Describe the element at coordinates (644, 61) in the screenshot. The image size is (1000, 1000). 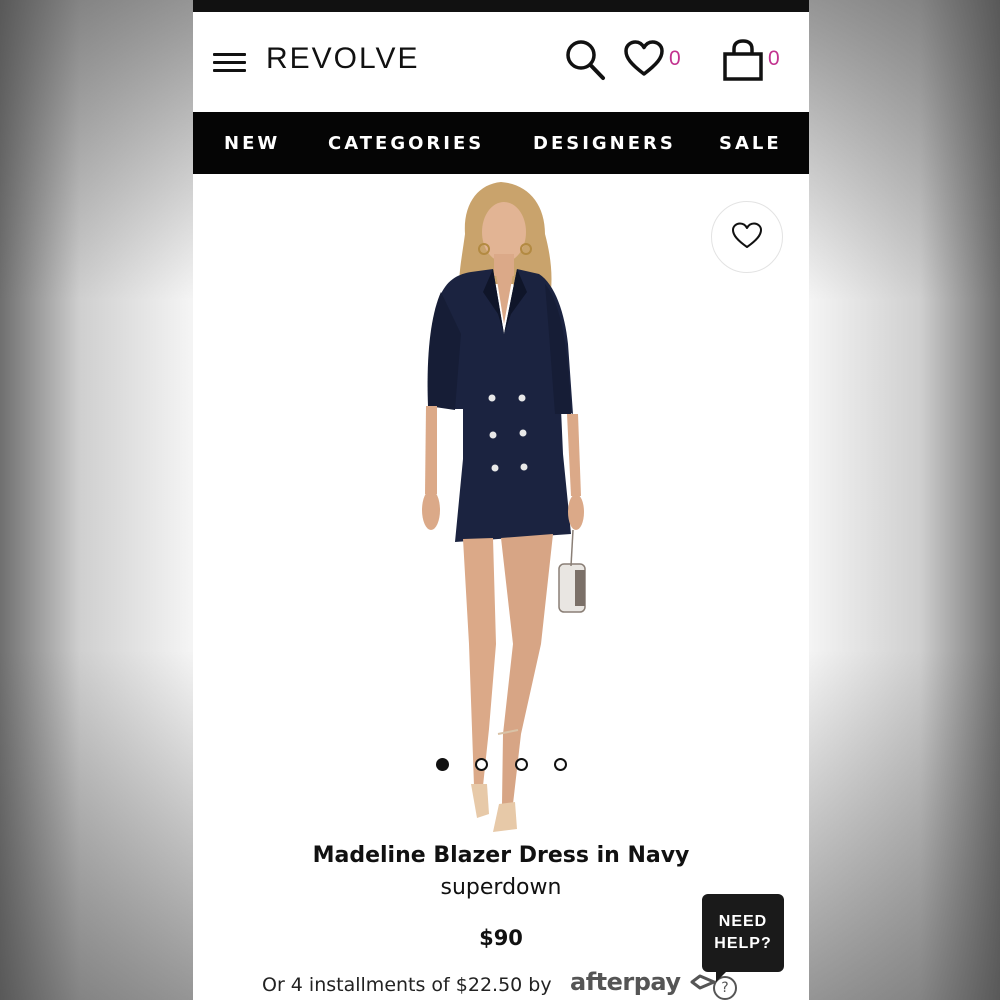
I see `heart-icon` at that location.